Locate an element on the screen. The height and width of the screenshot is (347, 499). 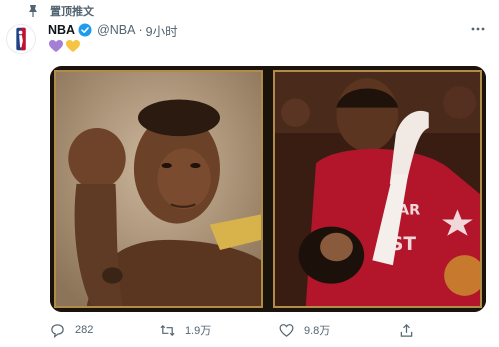
retweet-button: 1.9万 is located at coordinates (185, 330).